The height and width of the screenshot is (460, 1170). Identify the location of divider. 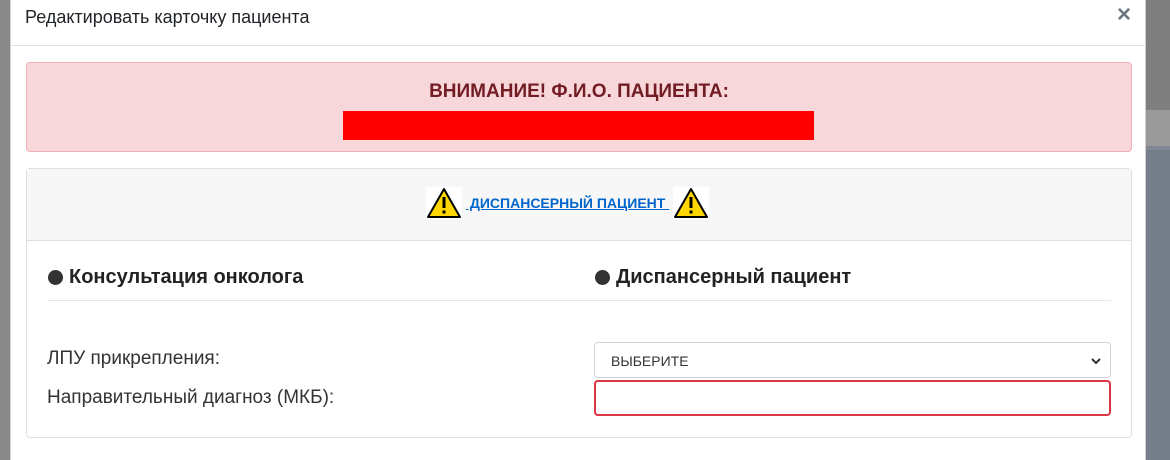
(579, 300).